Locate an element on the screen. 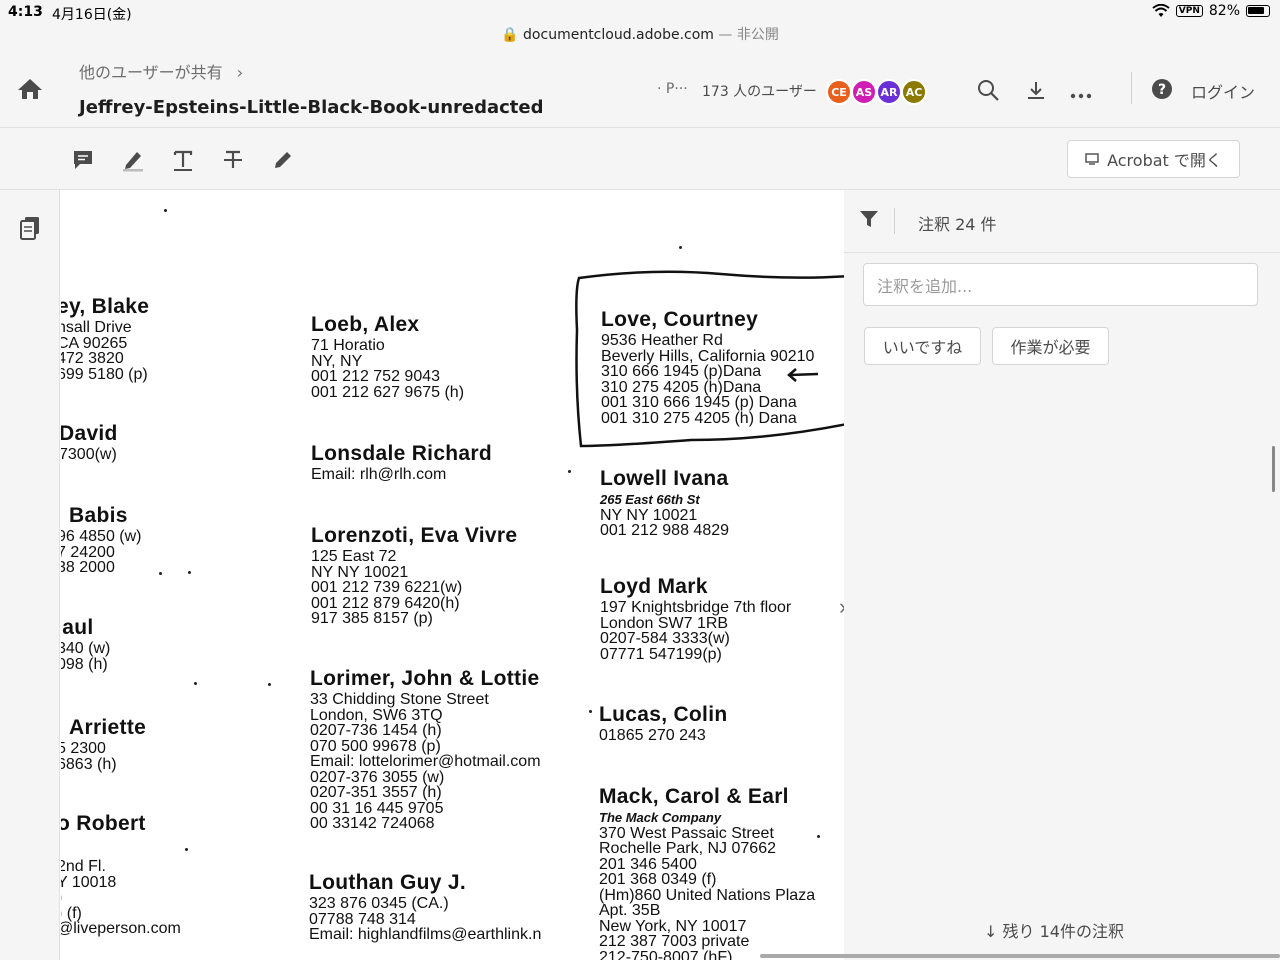 The height and width of the screenshot is (960, 1280). status-icons: VPN 82% is located at coordinates (1211, 11).